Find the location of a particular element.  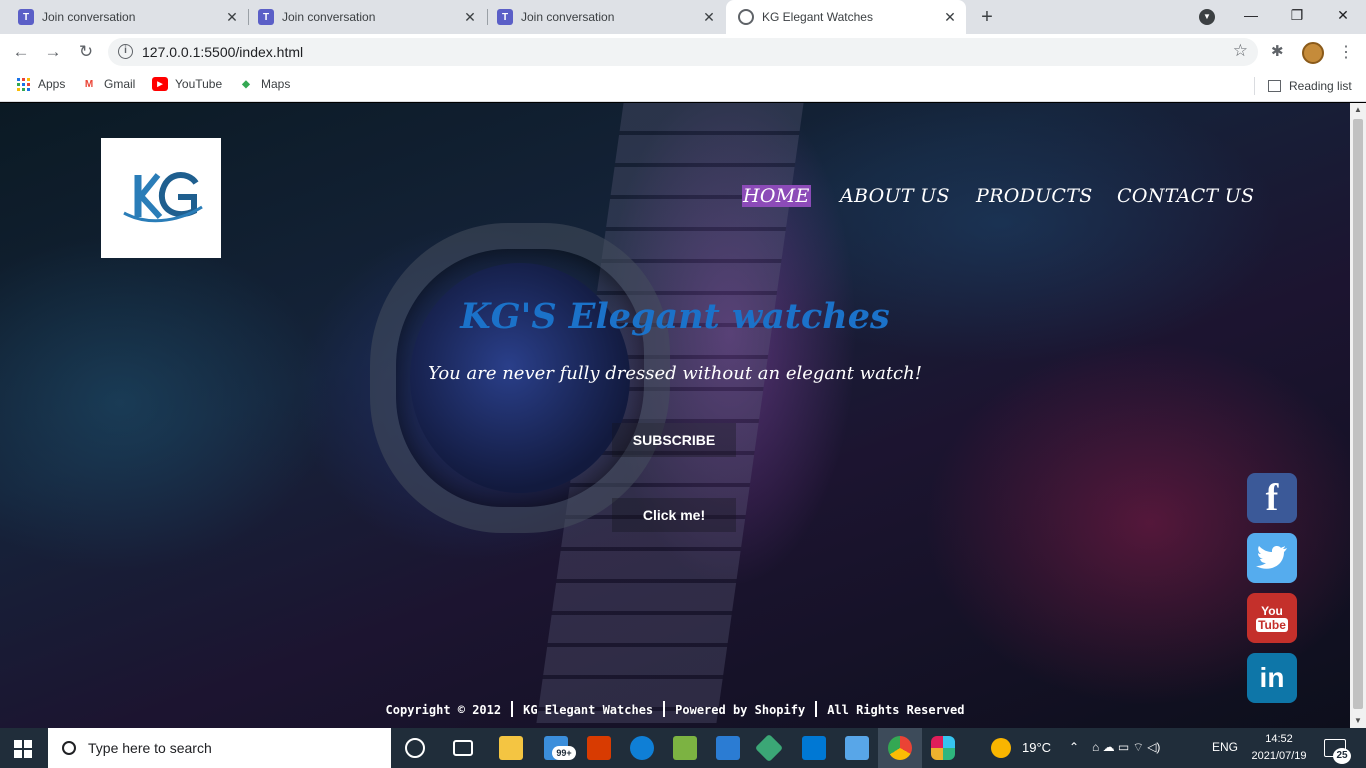

kebab-menu-icon: ⋮ is located at coordinates (1346, 52).